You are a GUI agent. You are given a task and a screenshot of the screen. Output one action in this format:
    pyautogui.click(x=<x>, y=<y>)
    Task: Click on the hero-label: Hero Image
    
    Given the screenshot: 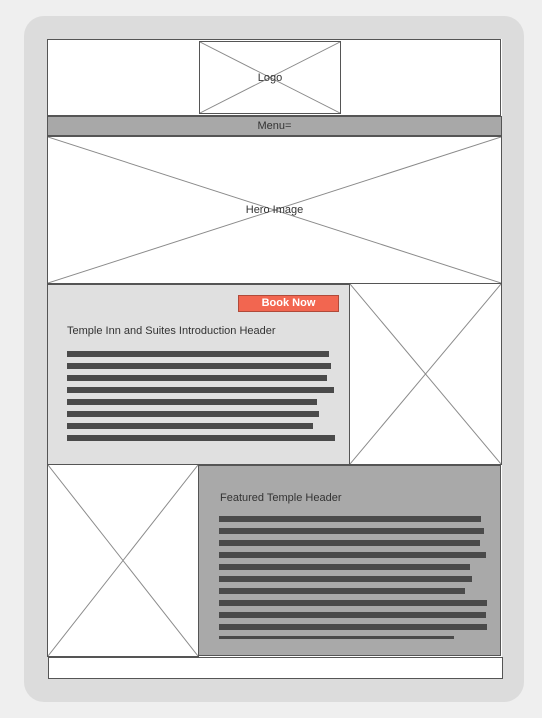 What is the action you would take?
    pyautogui.click(x=274, y=210)
    